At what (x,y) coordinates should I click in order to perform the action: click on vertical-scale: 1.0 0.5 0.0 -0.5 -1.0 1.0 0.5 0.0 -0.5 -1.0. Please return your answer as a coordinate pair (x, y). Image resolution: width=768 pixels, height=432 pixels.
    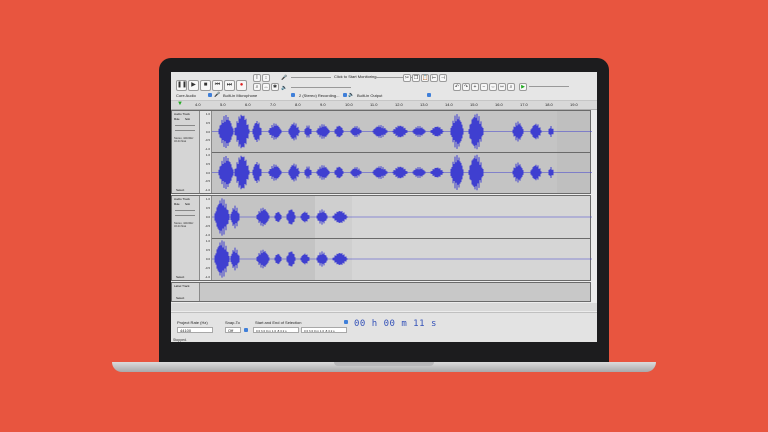
    Looking at the image, I should click on (206, 152).